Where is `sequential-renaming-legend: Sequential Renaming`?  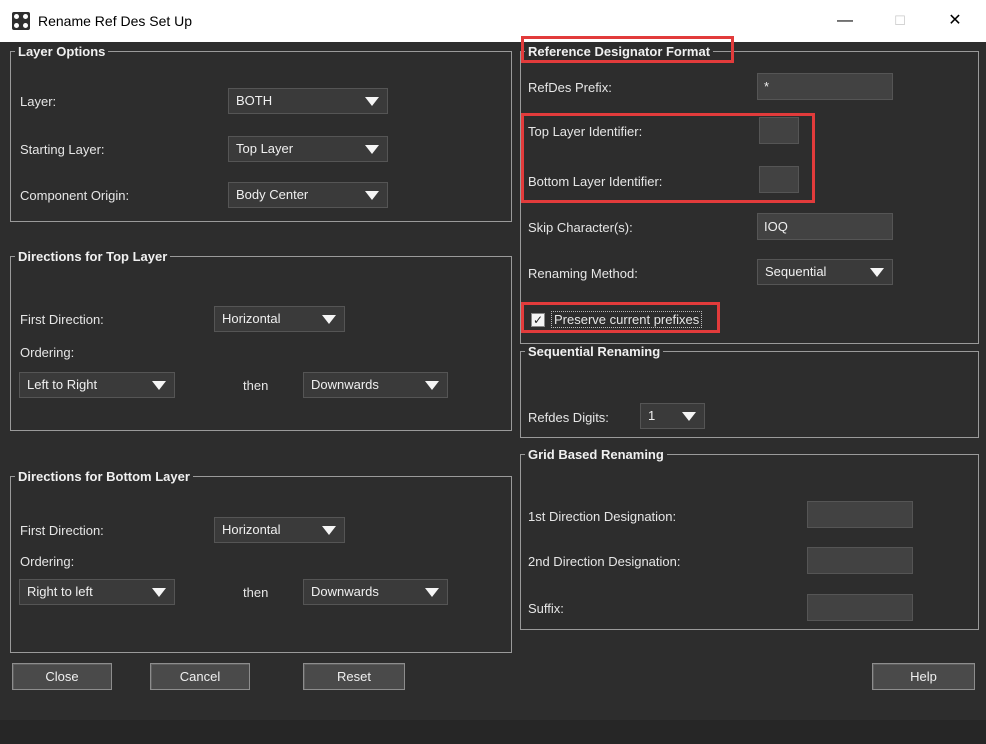 sequential-renaming-legend: Sequential Renaming is located at coordinates (594, 351).